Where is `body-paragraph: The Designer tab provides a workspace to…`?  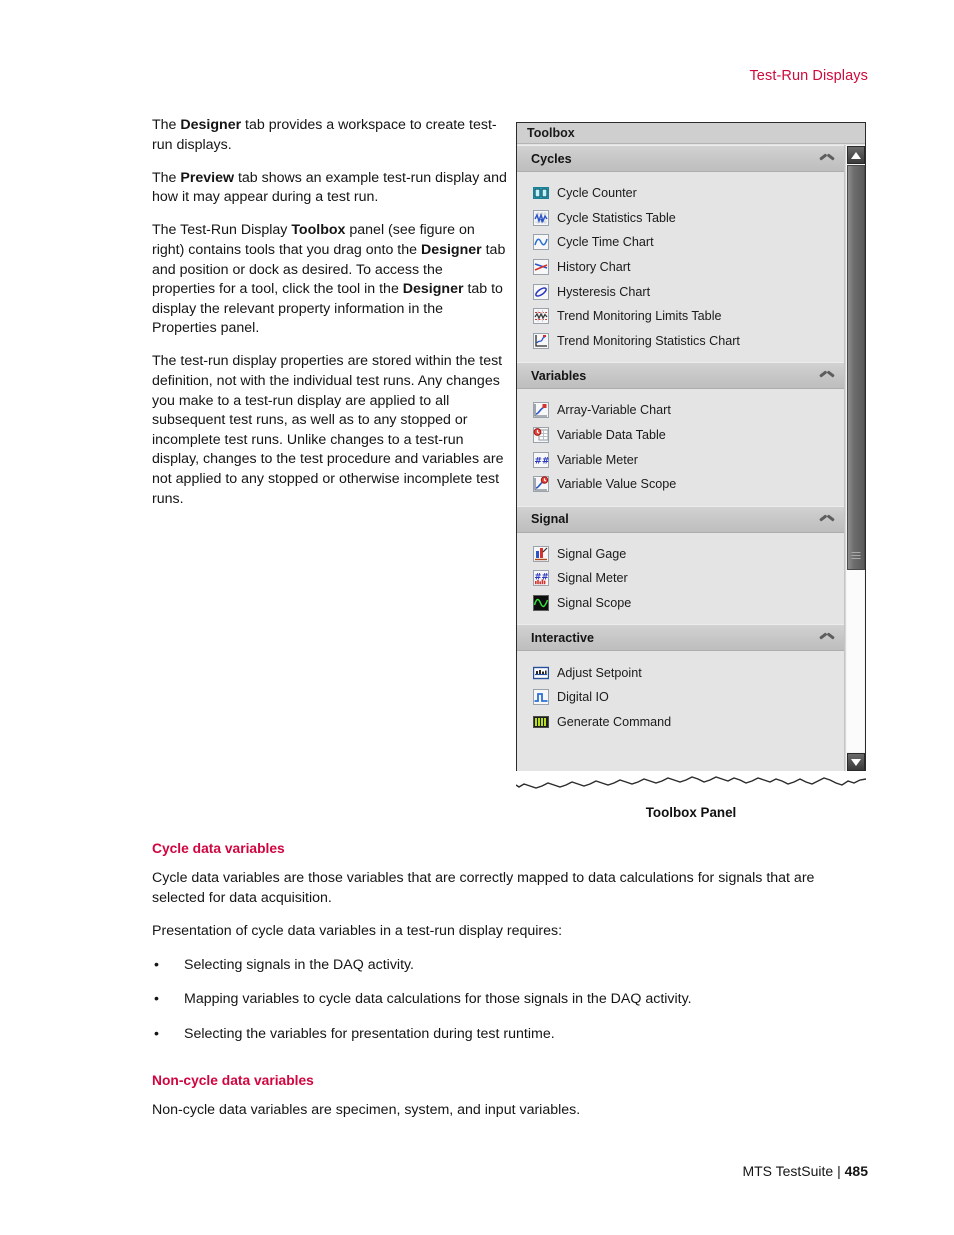 body-paragraph: The Designer tab provides a workspace to… is located at coordinates (330, 135).